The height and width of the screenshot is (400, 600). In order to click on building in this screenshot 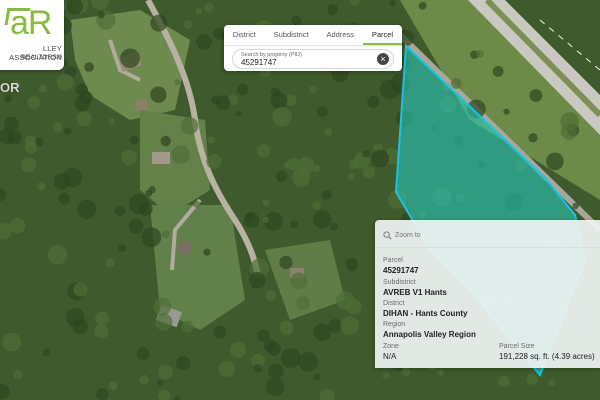, I will do `click(141, 105)`.